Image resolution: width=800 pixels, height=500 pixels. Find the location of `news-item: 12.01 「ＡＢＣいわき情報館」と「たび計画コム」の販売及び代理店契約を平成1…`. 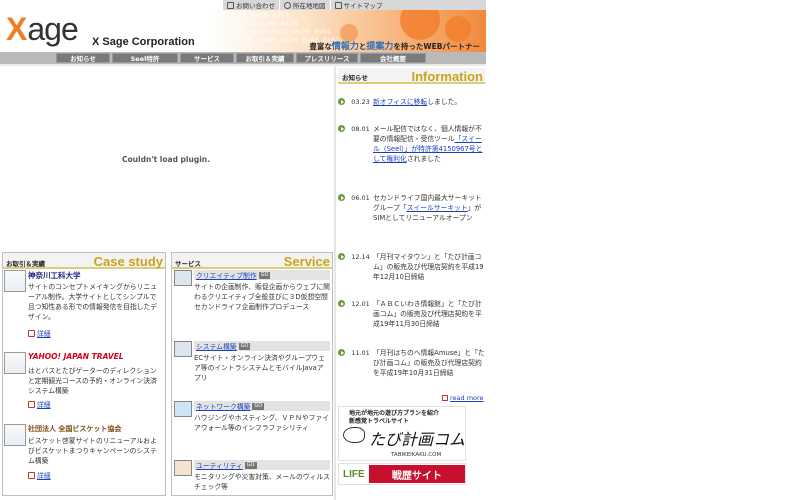

news-item: 12.01 「ＡＢＣいわき情報館」と「たび計画コム」の販売及び代理店契約を平成1… is located at coordinates (412, 314).